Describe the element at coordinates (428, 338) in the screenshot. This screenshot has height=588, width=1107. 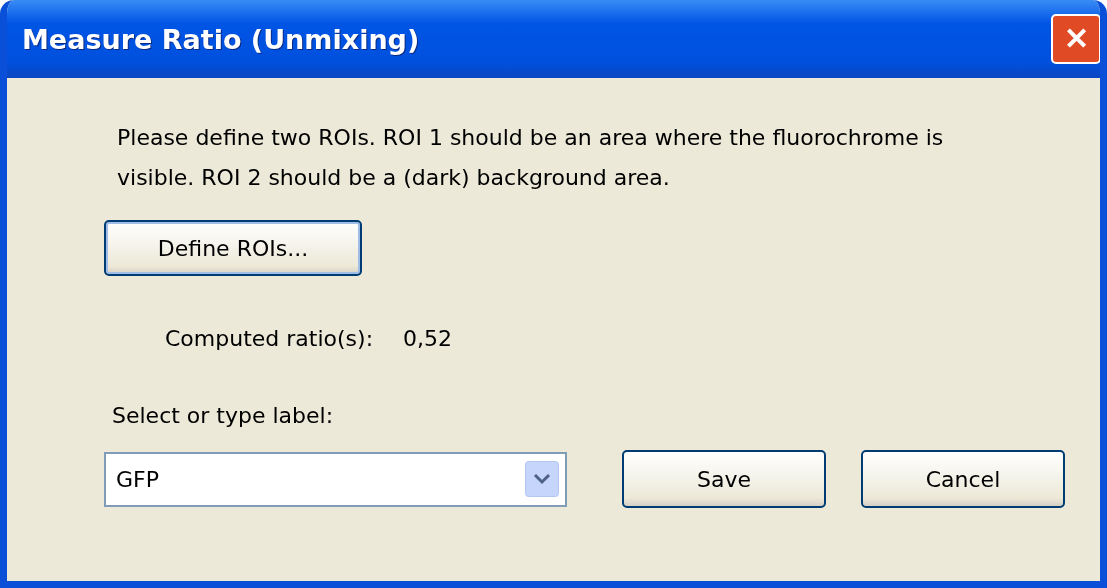
I see `ratio-value: 0,52` at that location.